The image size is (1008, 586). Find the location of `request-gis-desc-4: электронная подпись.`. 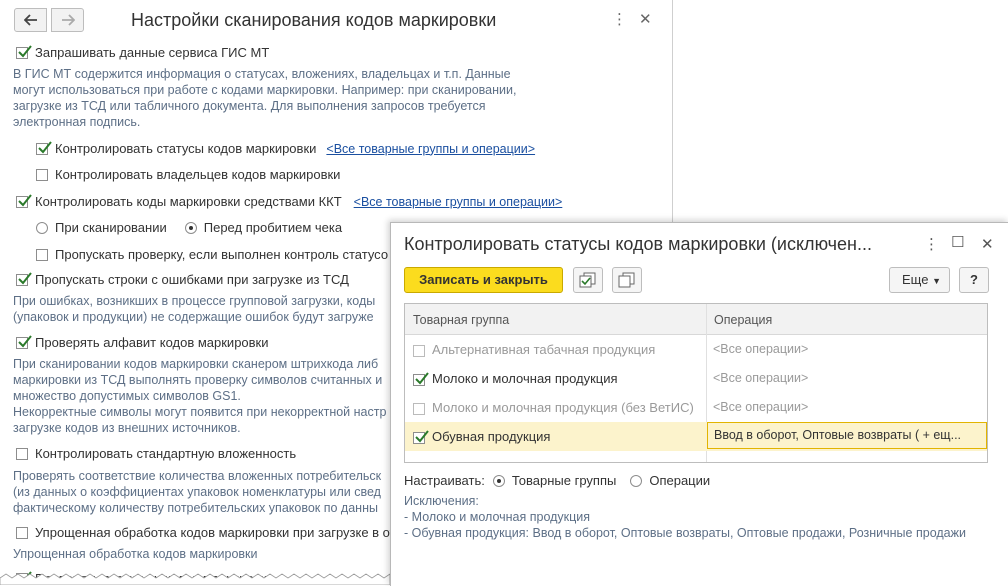

request-gis-desc-4: электронная подпись. is located at coordinates (77, 122).